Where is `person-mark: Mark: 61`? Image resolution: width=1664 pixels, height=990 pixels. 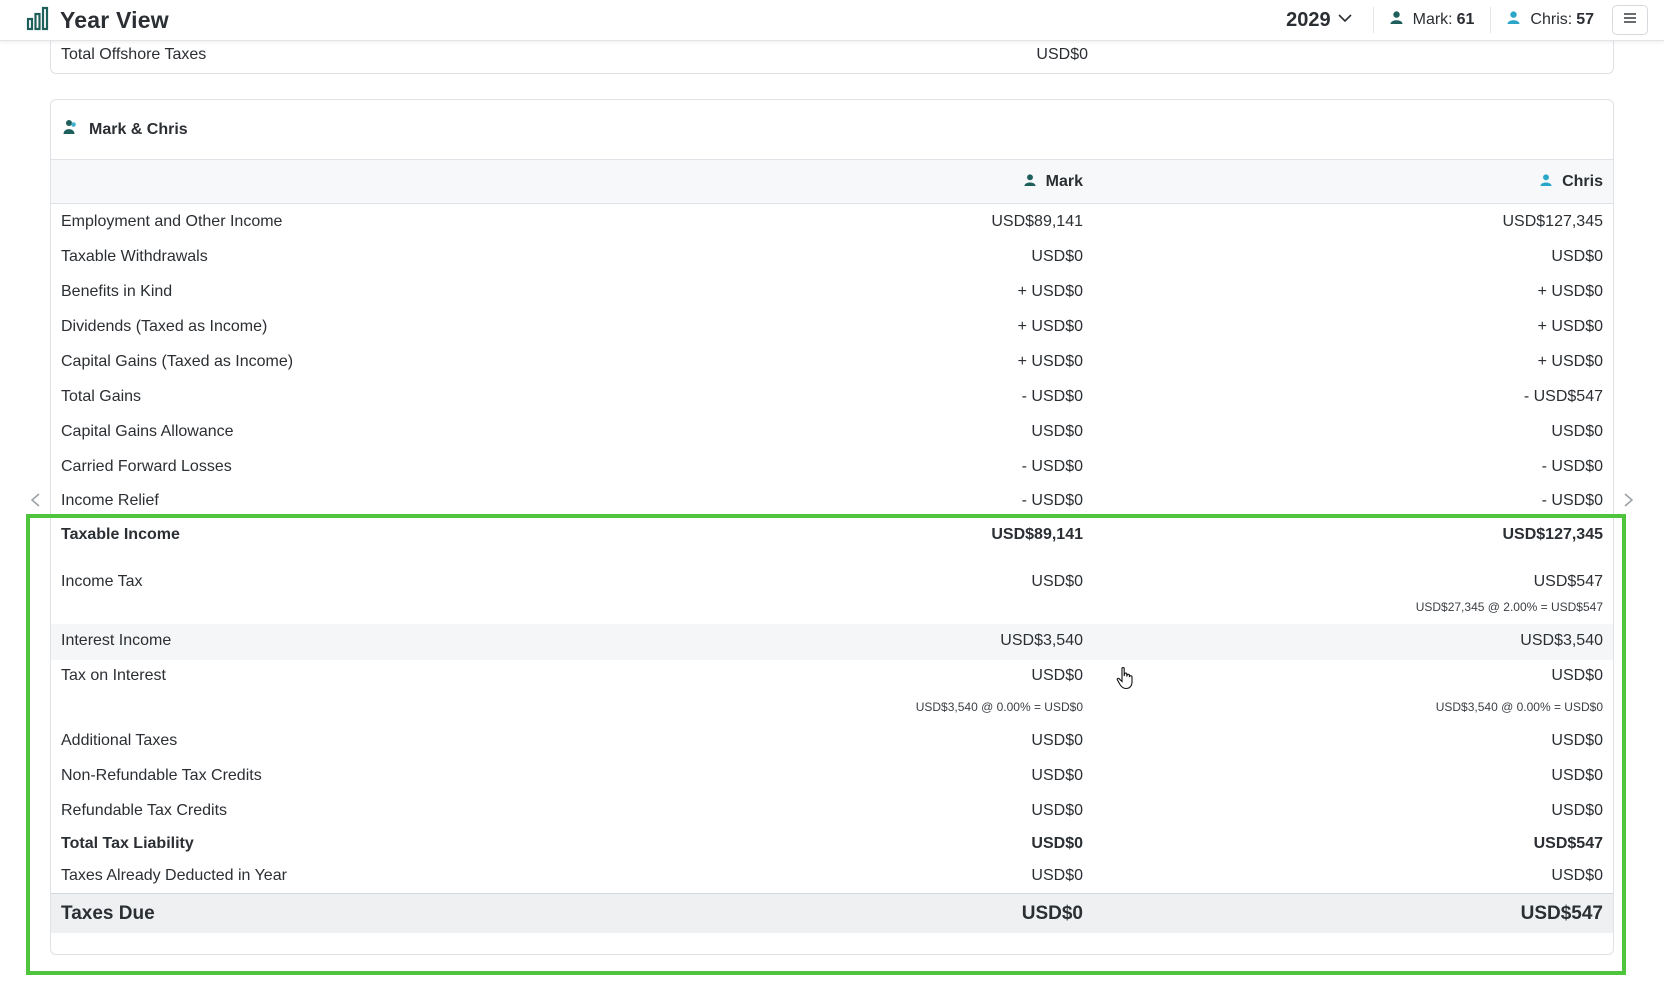 person-mark: Mark: 61 is located at coordinates (1432, 20).